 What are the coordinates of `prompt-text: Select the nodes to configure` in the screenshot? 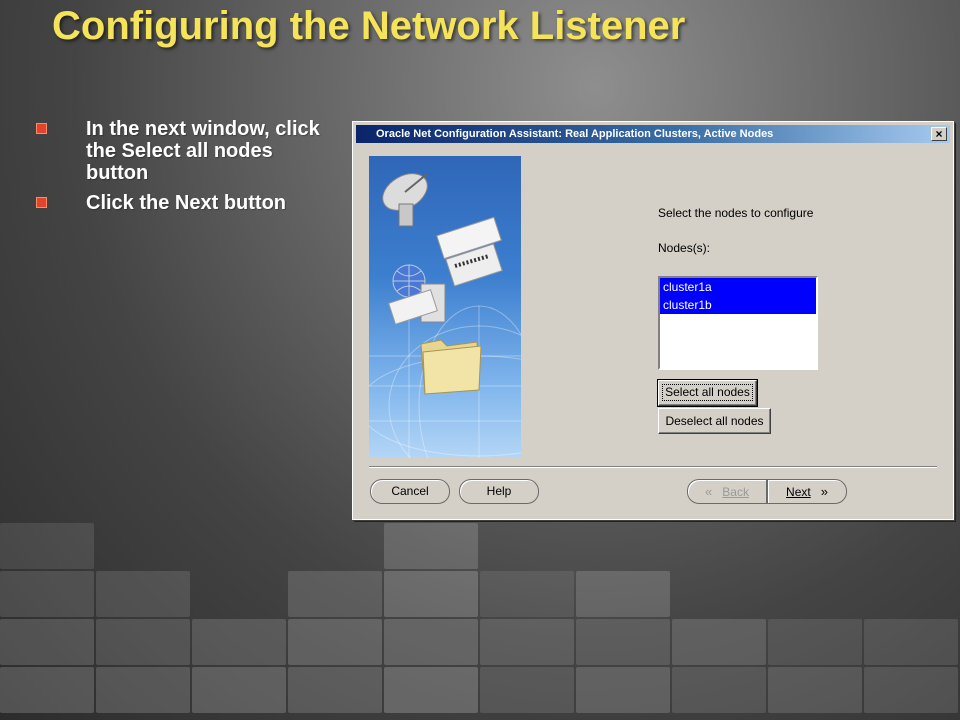 It's located at (736, 213).